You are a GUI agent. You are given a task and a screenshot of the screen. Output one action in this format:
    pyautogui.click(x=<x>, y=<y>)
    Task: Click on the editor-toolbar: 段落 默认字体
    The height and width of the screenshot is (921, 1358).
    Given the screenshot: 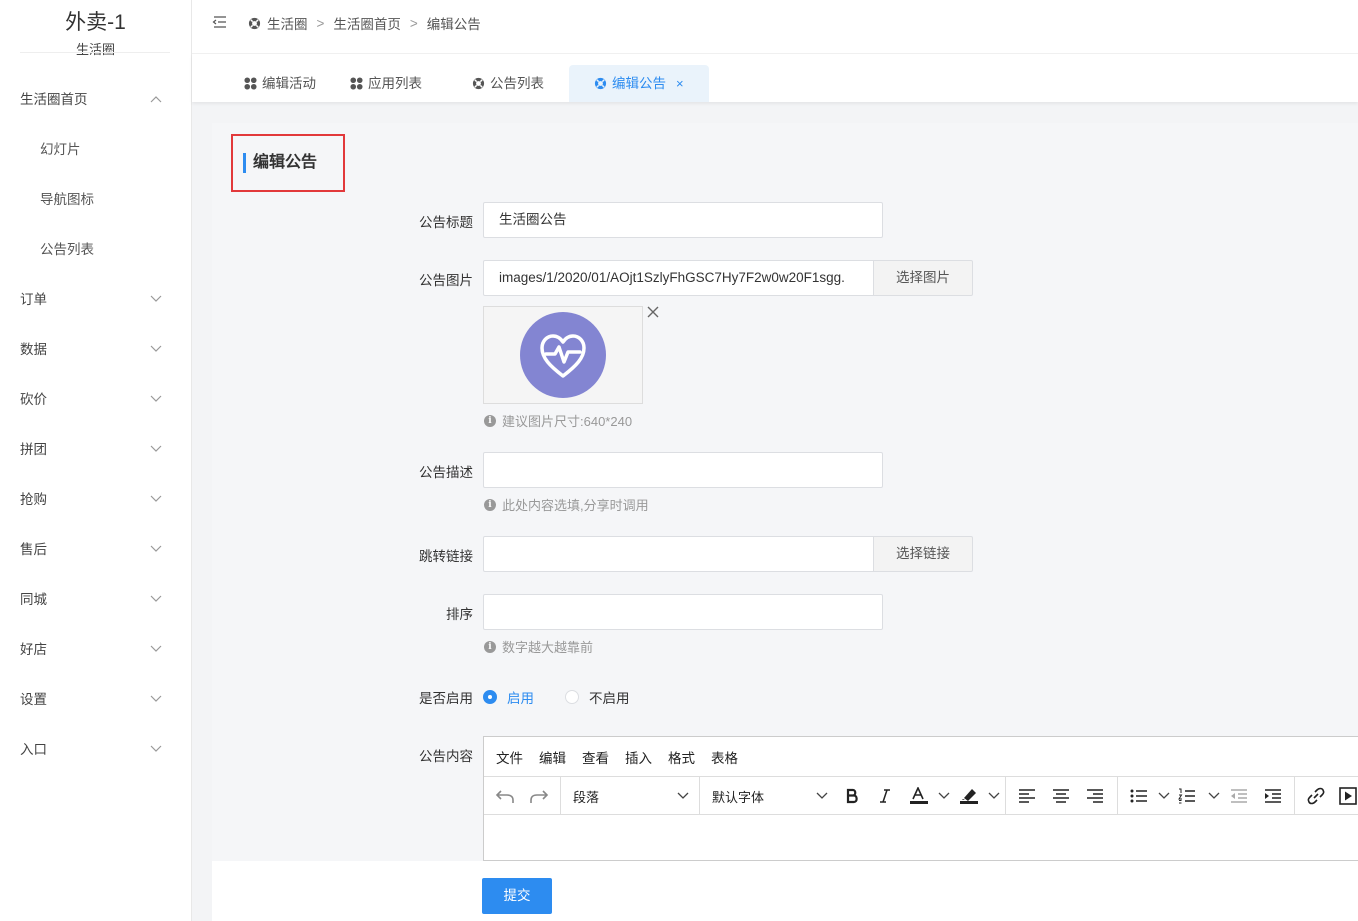 What is the action you would take?
    pyautogui.click(x=921, y=796)
    